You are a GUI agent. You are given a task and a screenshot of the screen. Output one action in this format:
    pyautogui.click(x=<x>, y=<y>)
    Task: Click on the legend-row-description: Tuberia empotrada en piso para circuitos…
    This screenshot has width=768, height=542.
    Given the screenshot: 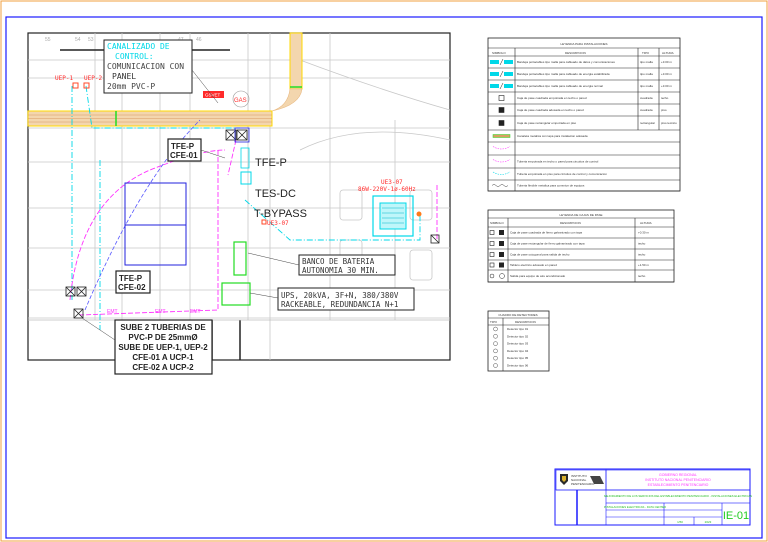 What is the action you would take?
    pyautogui.click(x=562, y=174)
    